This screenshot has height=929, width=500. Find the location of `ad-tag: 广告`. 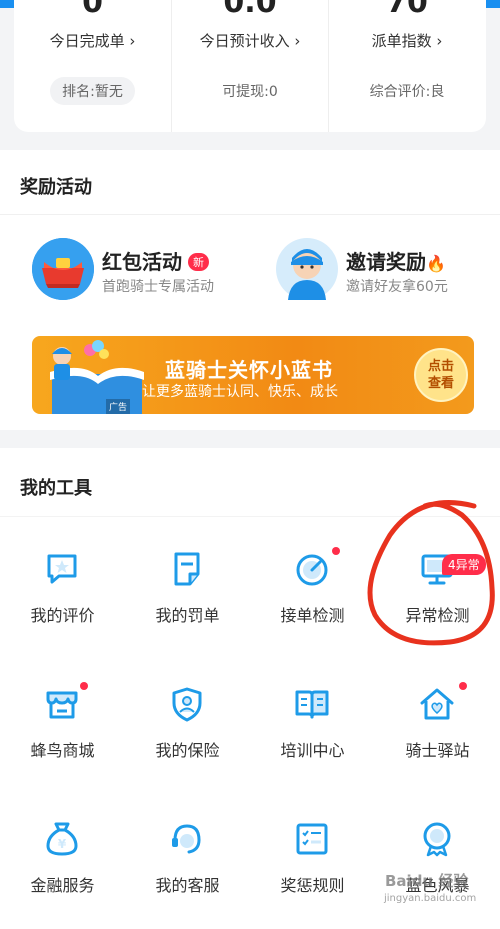

ad-tag: 广告 is located at coordinates (118, 406).